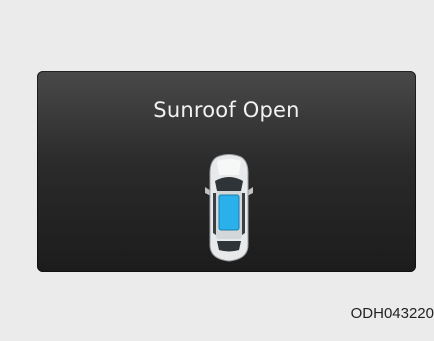  Describe the element at coordinates (392, 313) in the screenshot. I see `figure-code: ODH043220` at that location.